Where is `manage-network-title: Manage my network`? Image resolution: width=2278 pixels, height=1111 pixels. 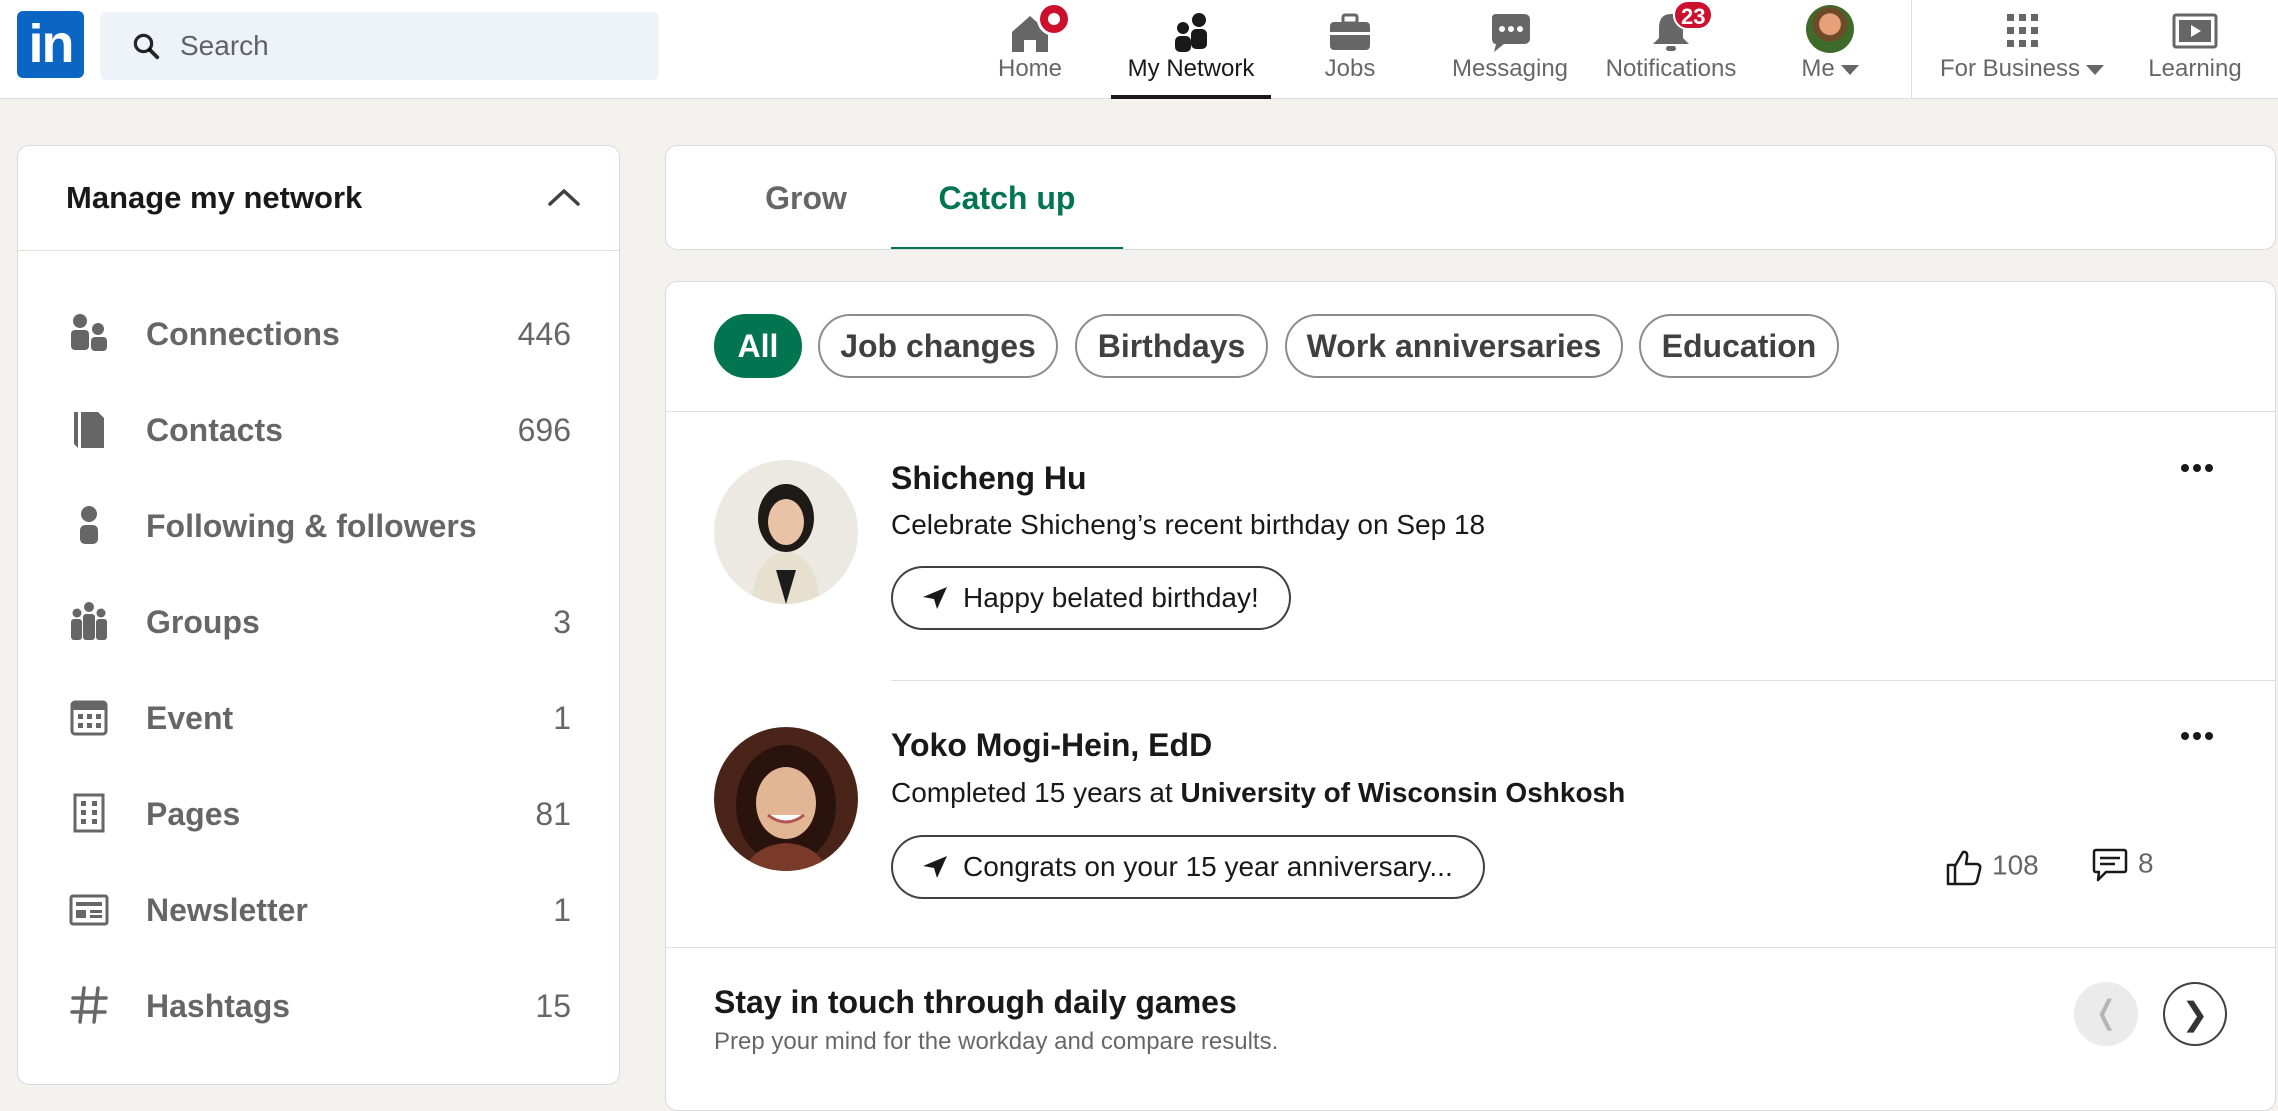
manage-network-title: Manage my network is located at coordinates (214, 197).